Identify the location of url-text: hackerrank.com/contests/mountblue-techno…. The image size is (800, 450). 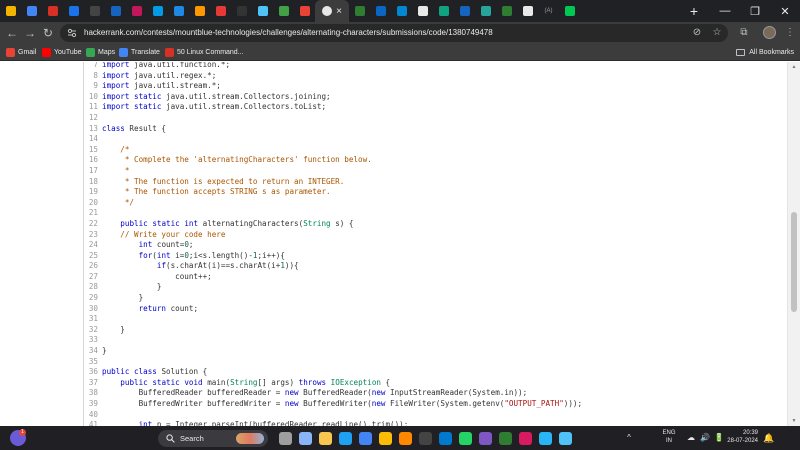
(288, 33).